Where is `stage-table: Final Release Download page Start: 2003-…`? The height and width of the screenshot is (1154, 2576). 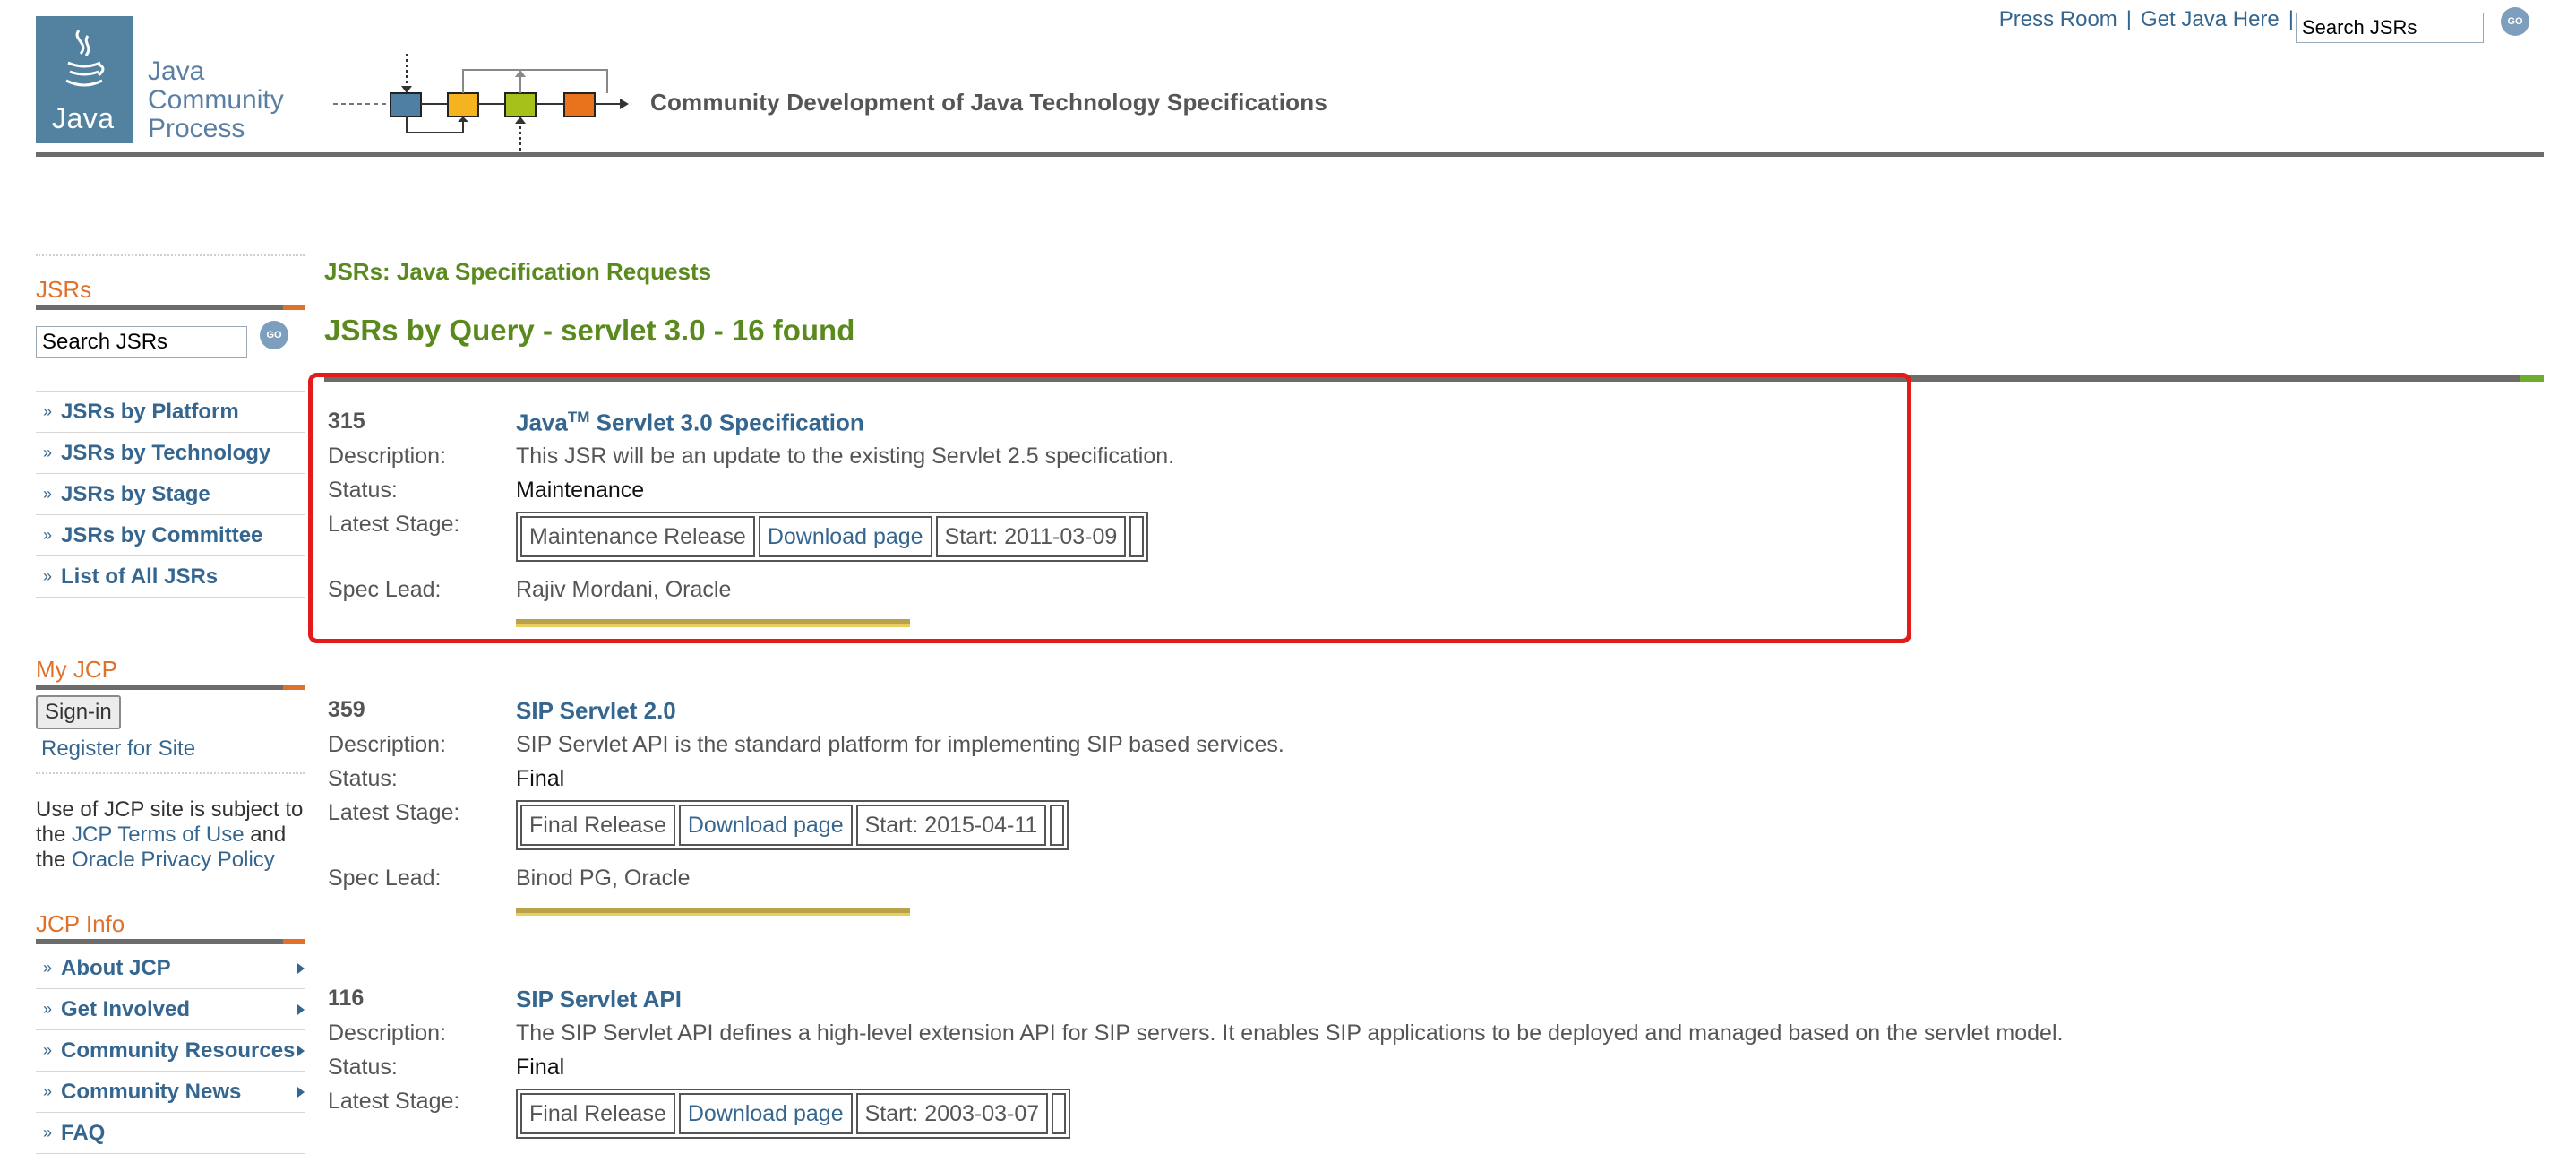
stage-table: Final Release Download page Start: 2003-… is located at coordinates (793, 1114).